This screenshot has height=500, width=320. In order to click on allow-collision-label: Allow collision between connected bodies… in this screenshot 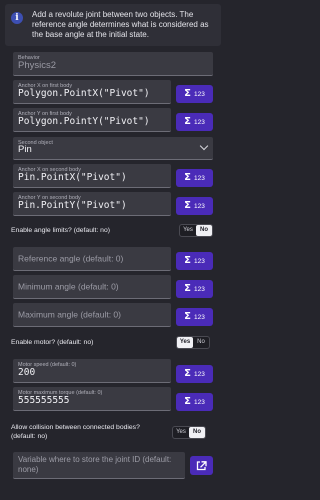, I will do `click(75, 432)`.